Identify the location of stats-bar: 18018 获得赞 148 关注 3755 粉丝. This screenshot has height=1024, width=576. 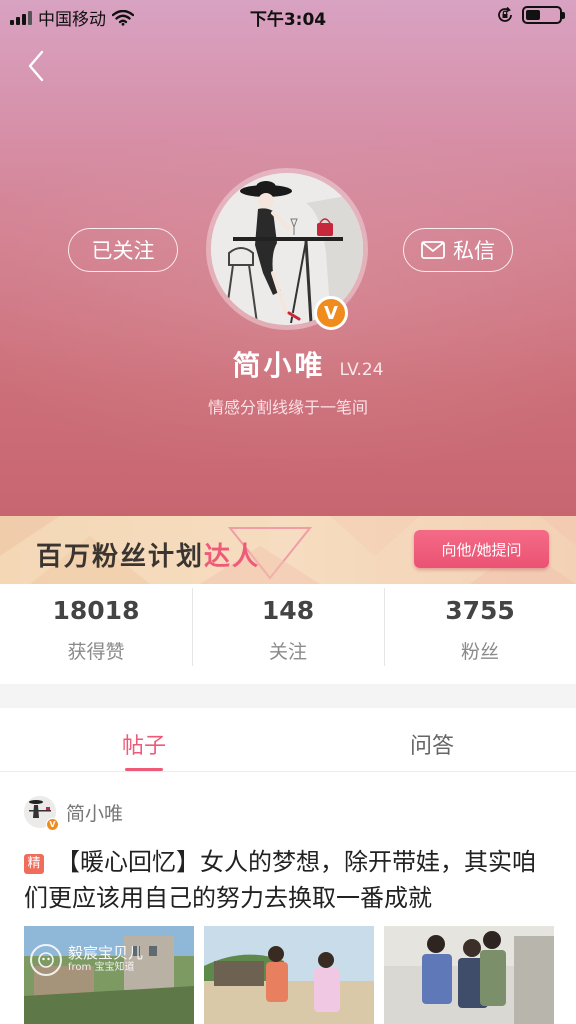
(288, 634).